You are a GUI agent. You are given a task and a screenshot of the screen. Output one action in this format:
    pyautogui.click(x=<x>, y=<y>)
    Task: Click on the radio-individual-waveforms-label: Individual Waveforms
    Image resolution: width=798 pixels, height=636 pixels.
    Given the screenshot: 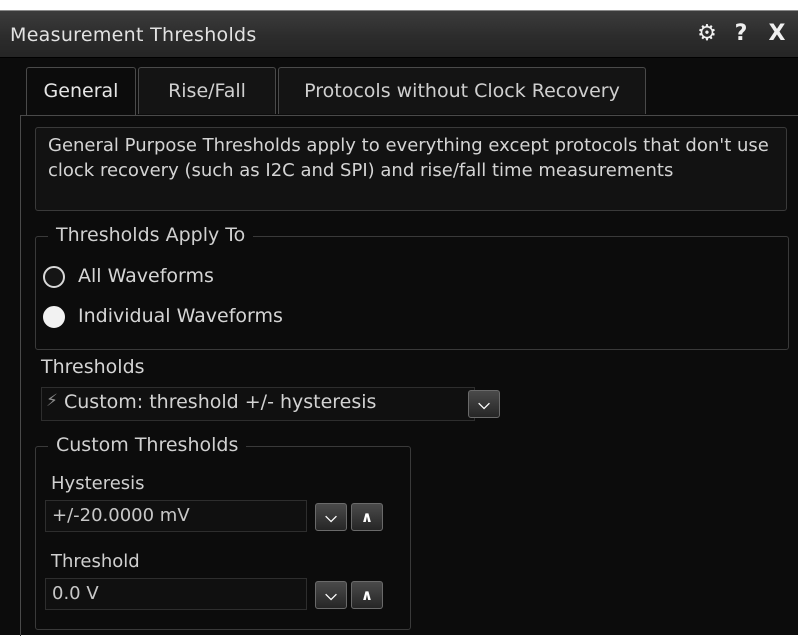 What is the action you would take?
    pyautogui.click(x=180, y=316)
    